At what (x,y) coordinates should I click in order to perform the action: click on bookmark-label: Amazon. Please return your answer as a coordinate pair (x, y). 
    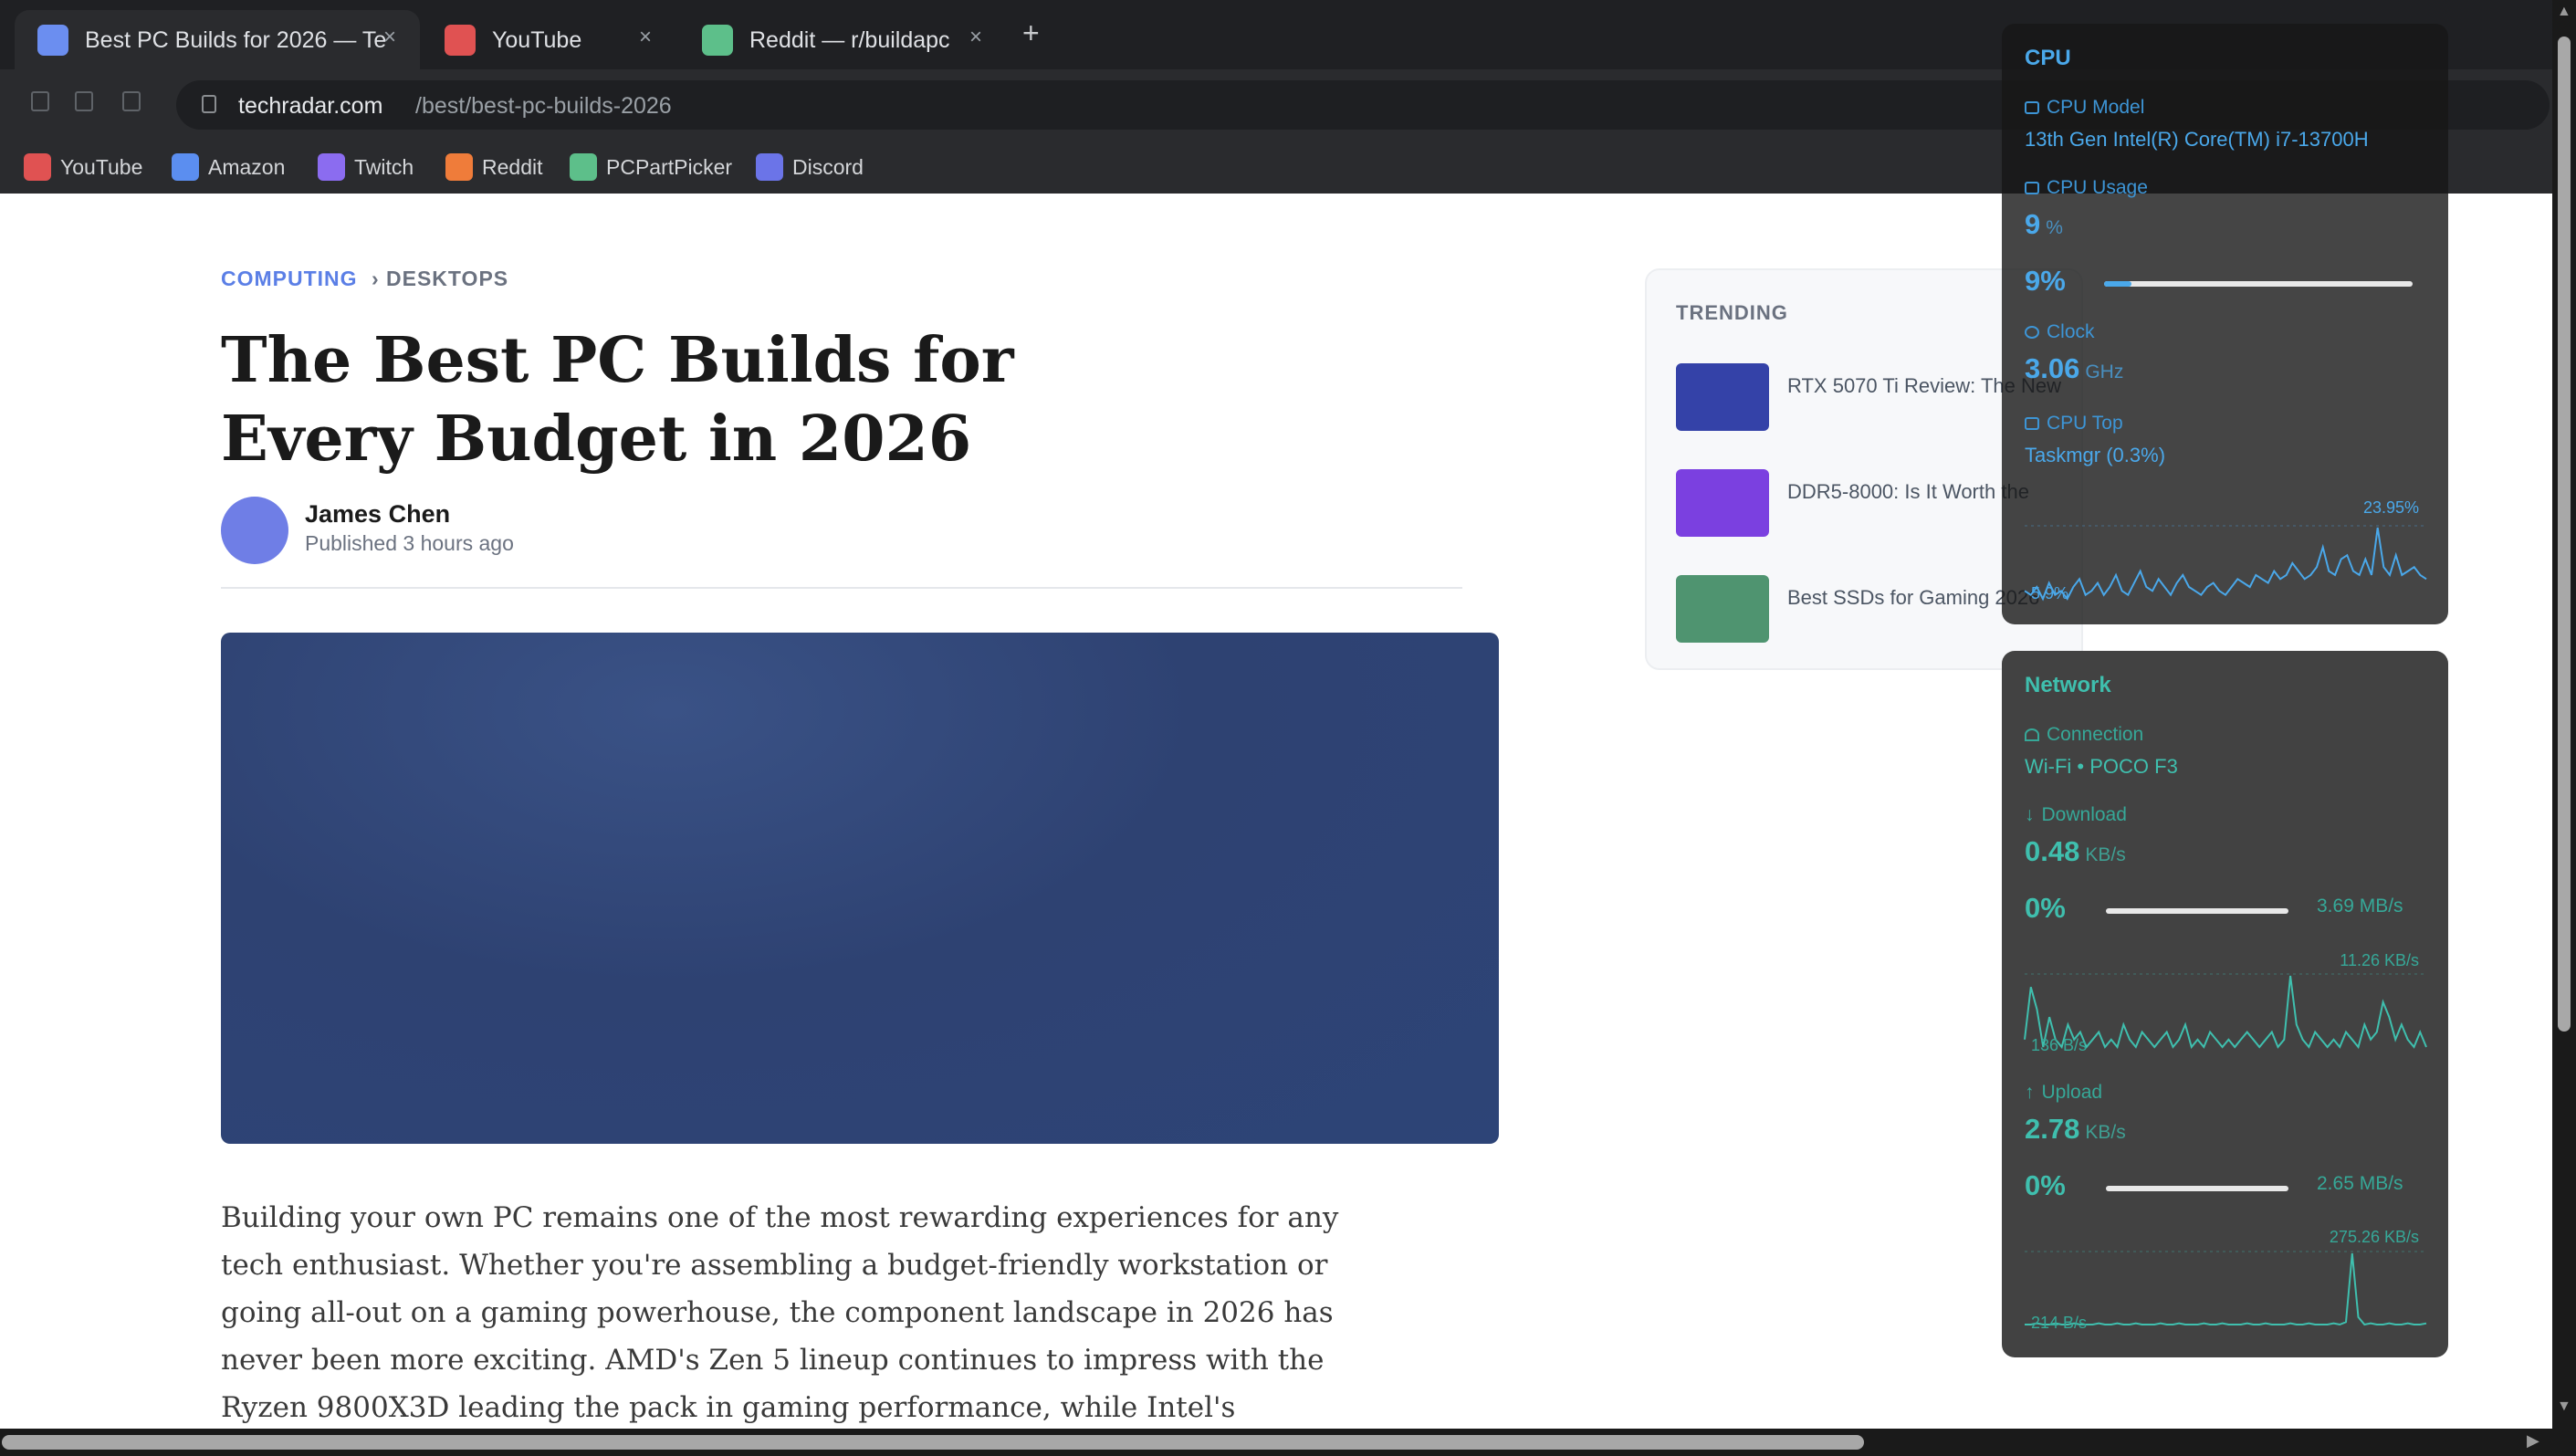
    Looking at the image, I should click on (247, 167).